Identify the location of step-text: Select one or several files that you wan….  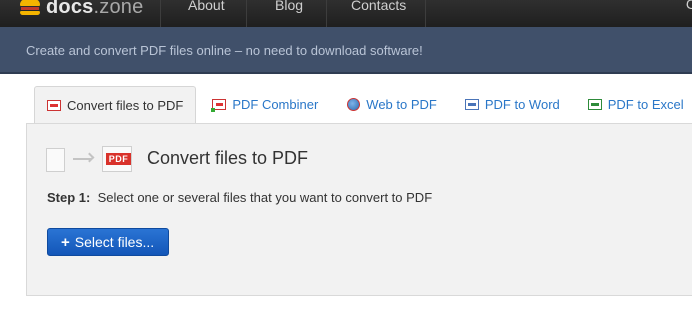
(265, 197).